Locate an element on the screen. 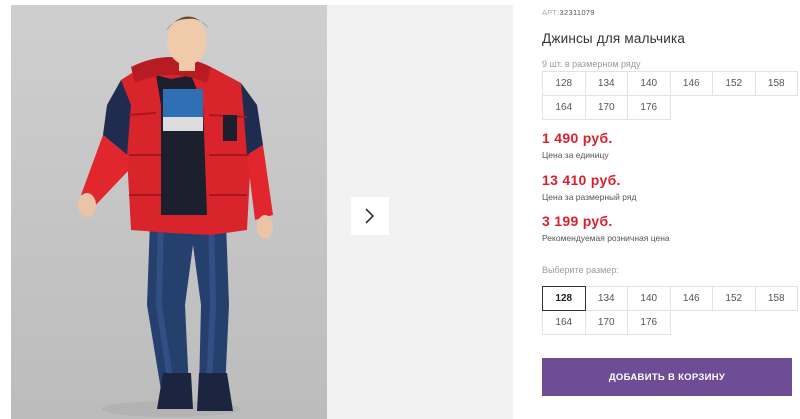 This screenshot has width=800, height=419. size-option: 176 is located at coordinates (649, 322).